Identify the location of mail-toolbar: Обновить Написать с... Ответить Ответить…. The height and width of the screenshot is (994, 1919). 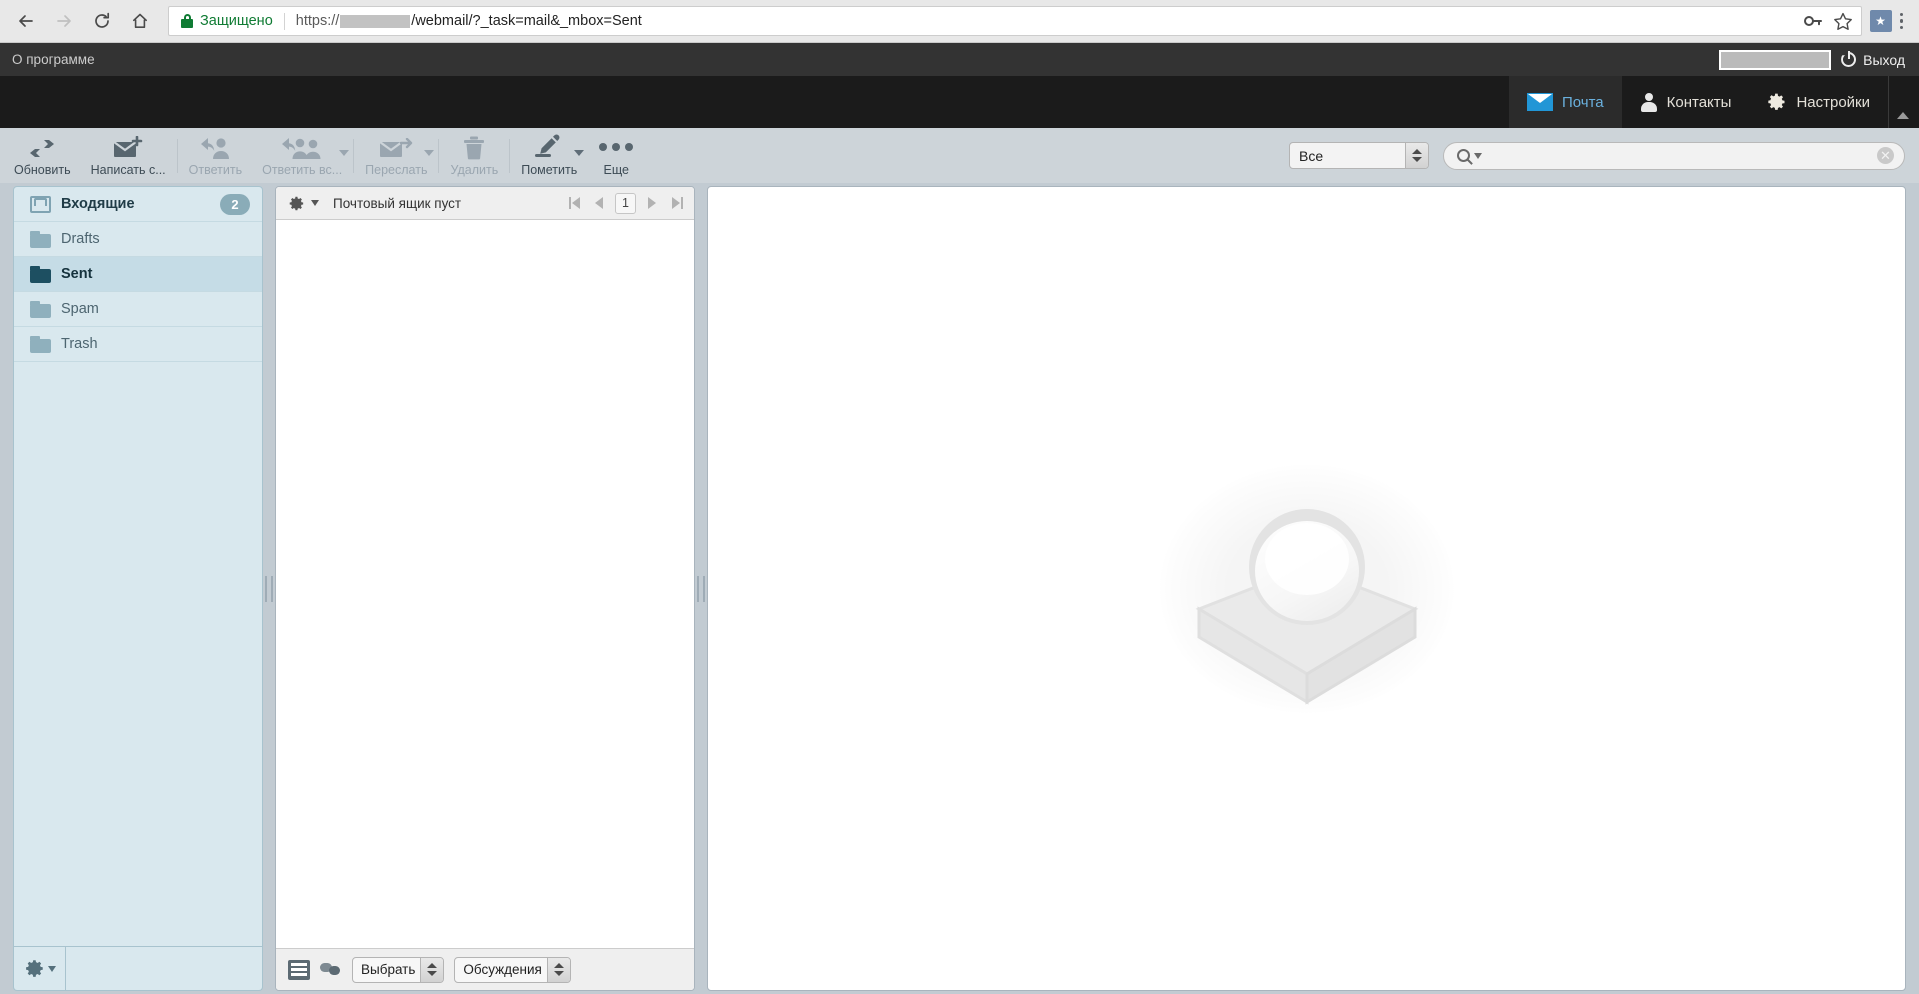
(959, 155).